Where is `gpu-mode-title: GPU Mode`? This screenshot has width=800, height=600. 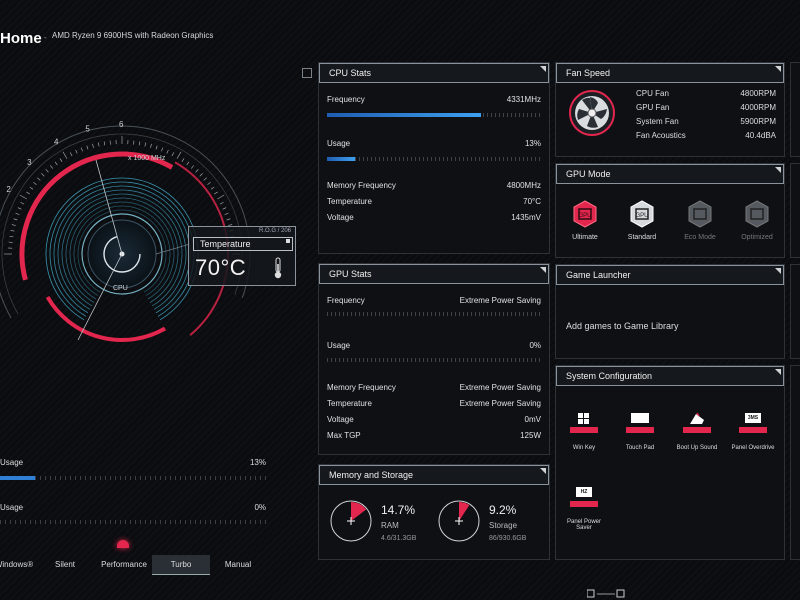
gpu-mode-title: GPU Mode is located at coordinates (588, 174).